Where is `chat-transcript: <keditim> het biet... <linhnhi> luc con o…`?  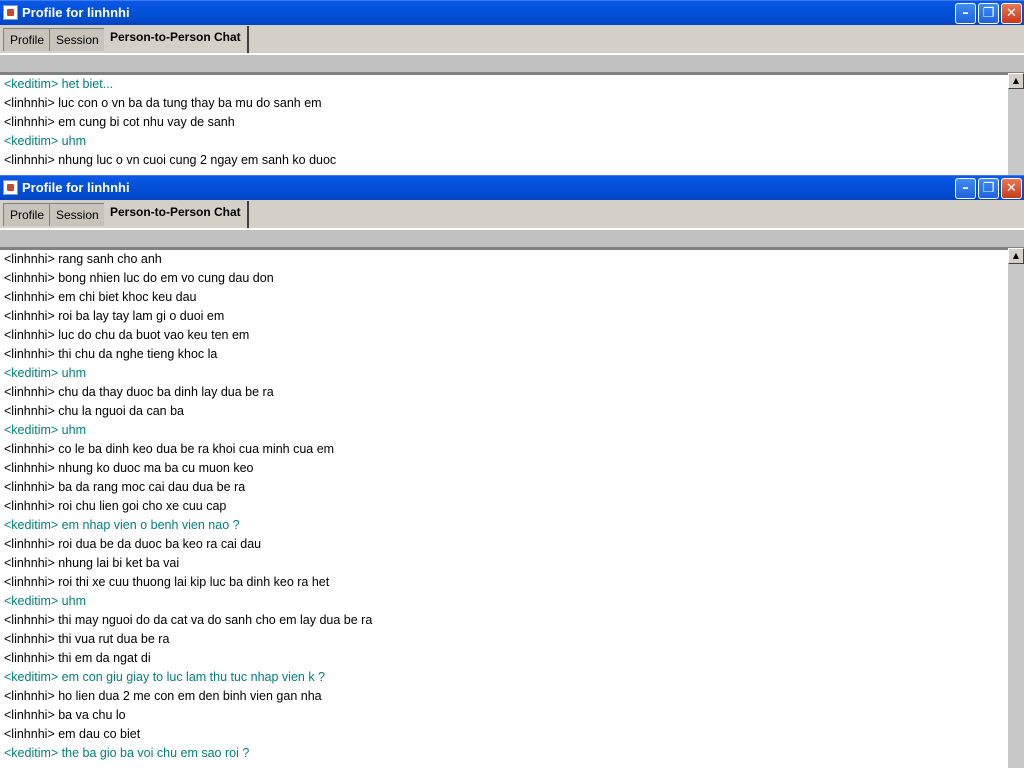 chat-transcript: <keditim> het biet... <linhnhi> luc con o… is located at coordinates (504, 124).